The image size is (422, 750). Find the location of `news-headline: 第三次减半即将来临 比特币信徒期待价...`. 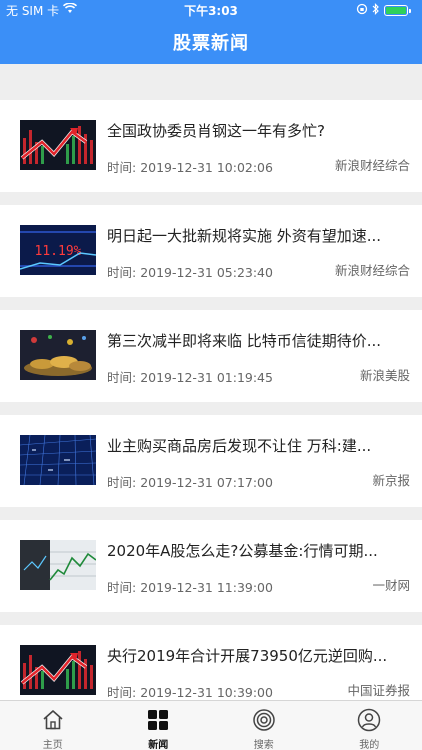

news-headline: 第三次减半即将来临 比特币信徒期待价... is located at coordinates (244, 341).